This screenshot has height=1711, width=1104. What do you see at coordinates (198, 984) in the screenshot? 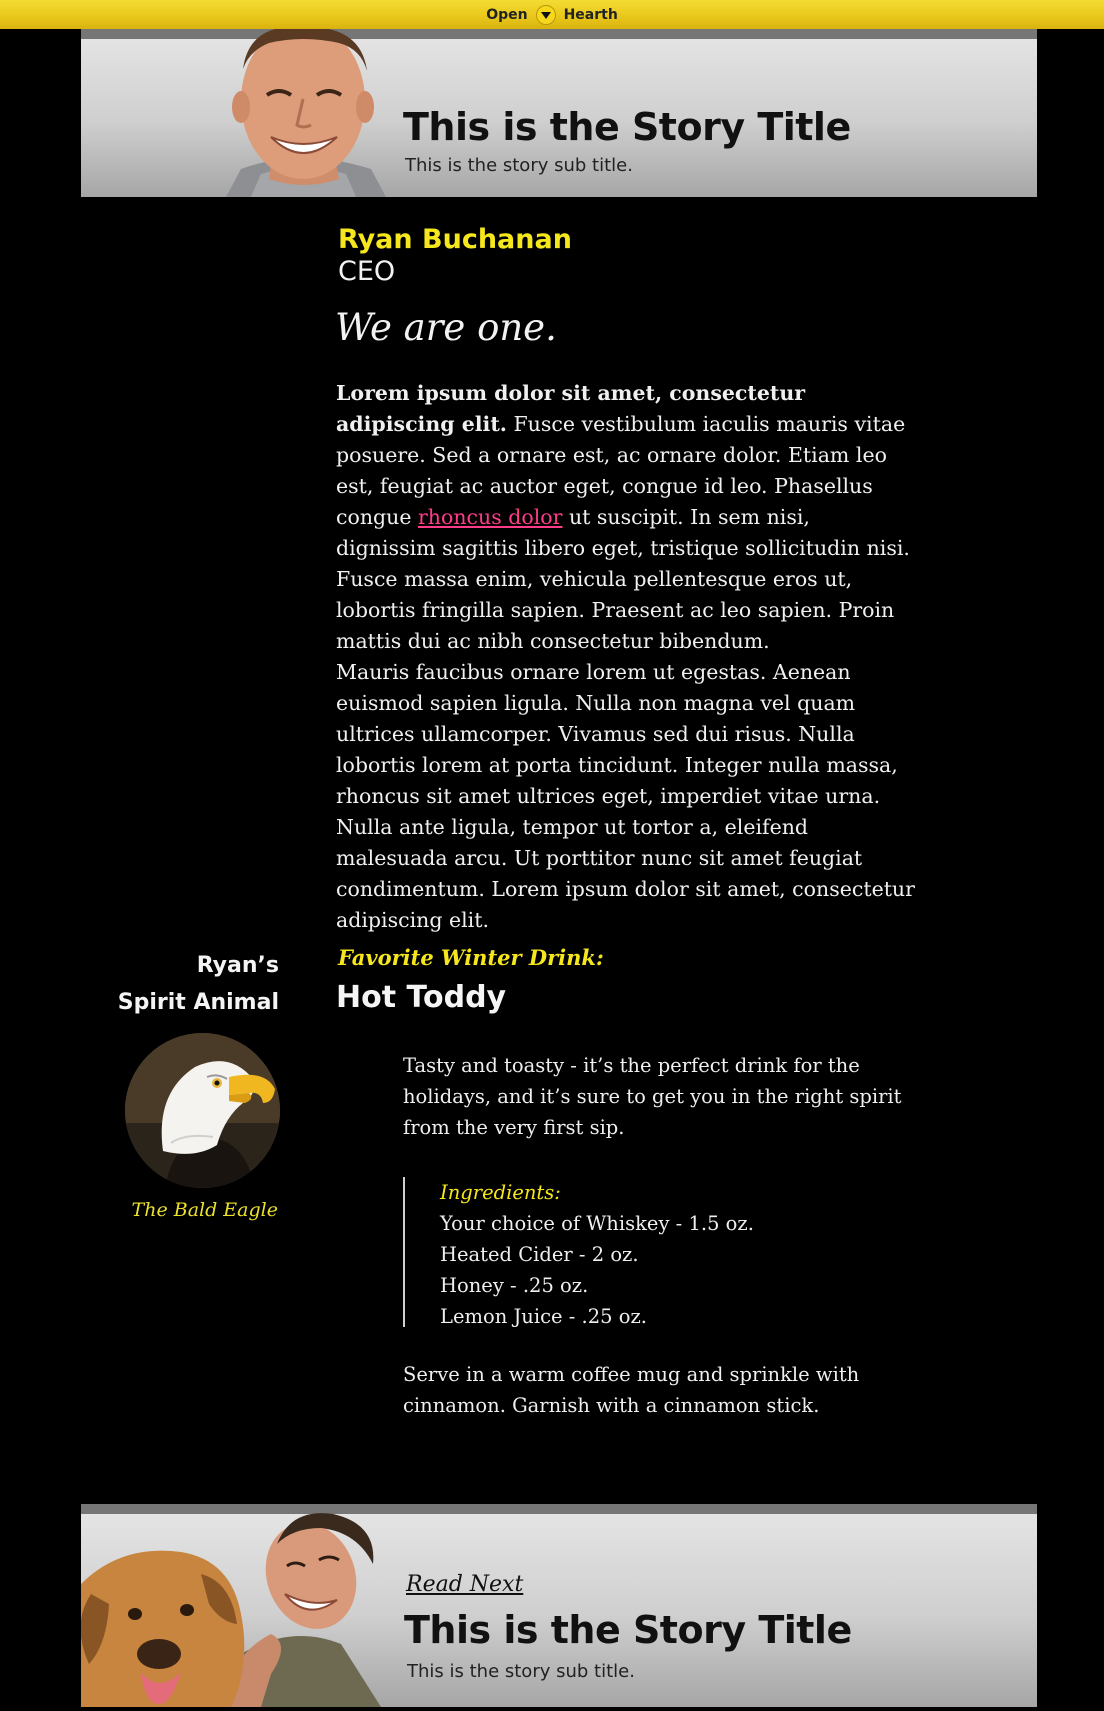
I see `spirit-animal-heading: Ryan’s Spirit Animal` at bounding box center [198, 984].